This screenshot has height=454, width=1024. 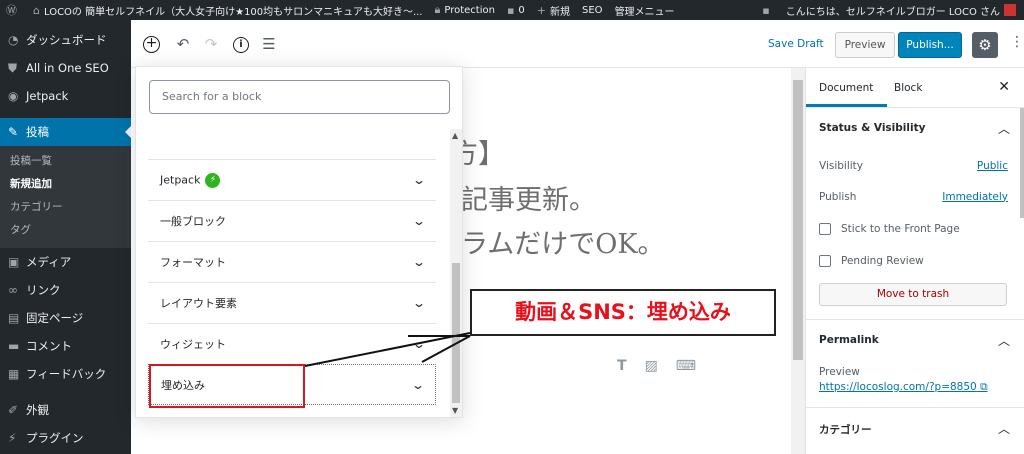 What do you see at coordinates (211, 44) in the screenshot?
I see `redo-icon: ↷` at bounding box center [211, 44].